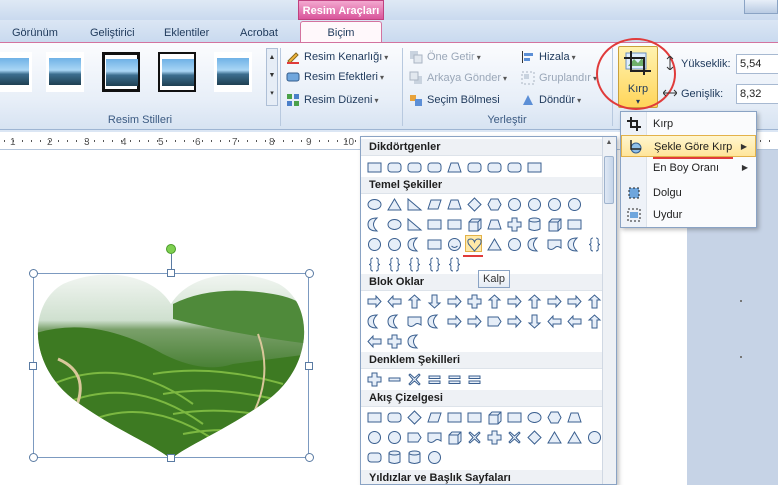 The image size is (778, 485). What do you see at coordinates (259, 33) in the screenshot?
I see `tab-acrobat: Acrobat` at bounding box center [259, 33].